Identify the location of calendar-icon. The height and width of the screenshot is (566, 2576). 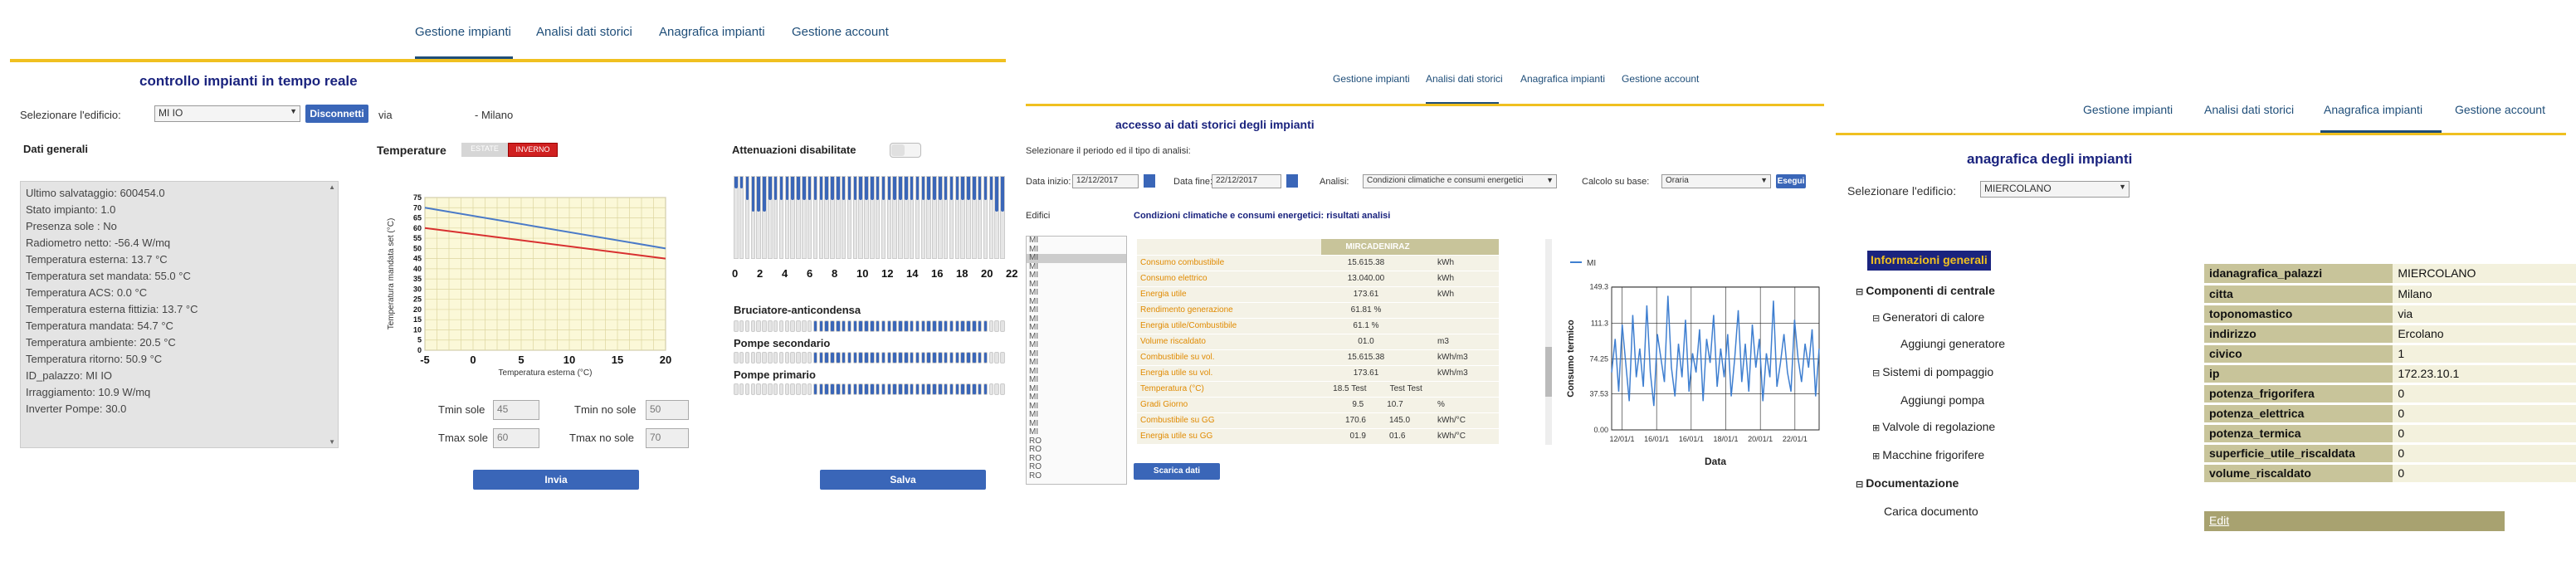
(1292, 181).